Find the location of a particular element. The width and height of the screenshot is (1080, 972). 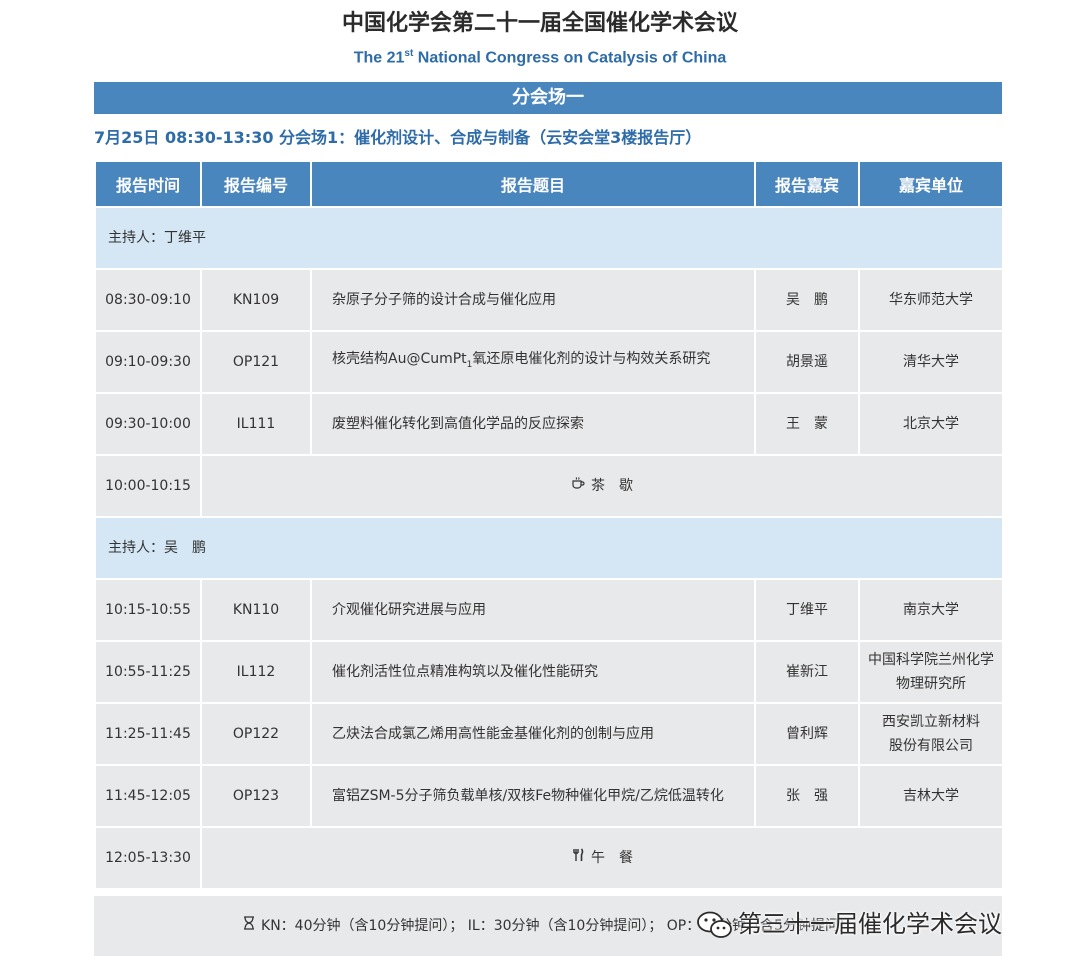

talk-time: 10:15-10:55 is located at coordinates (148, 610).